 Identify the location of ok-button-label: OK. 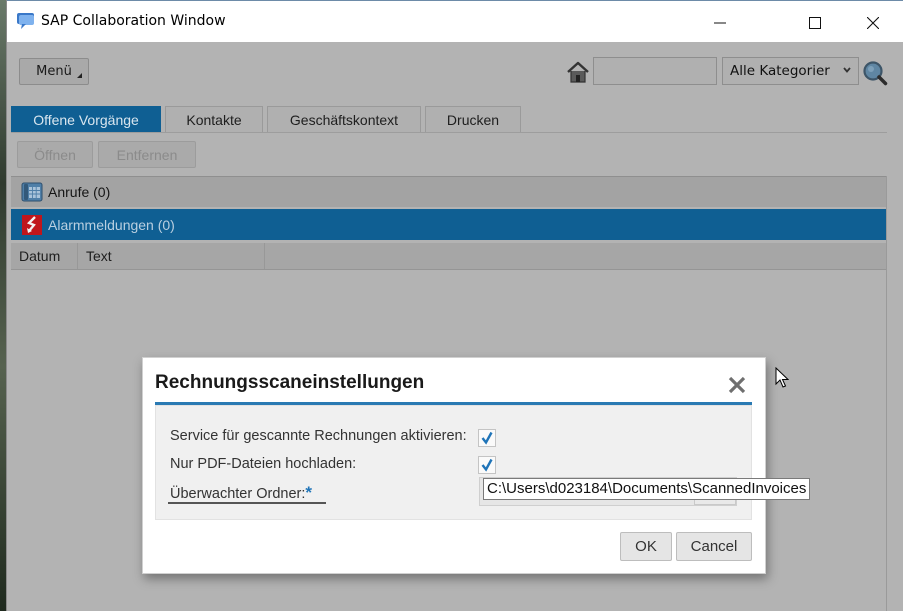
(646, 546).